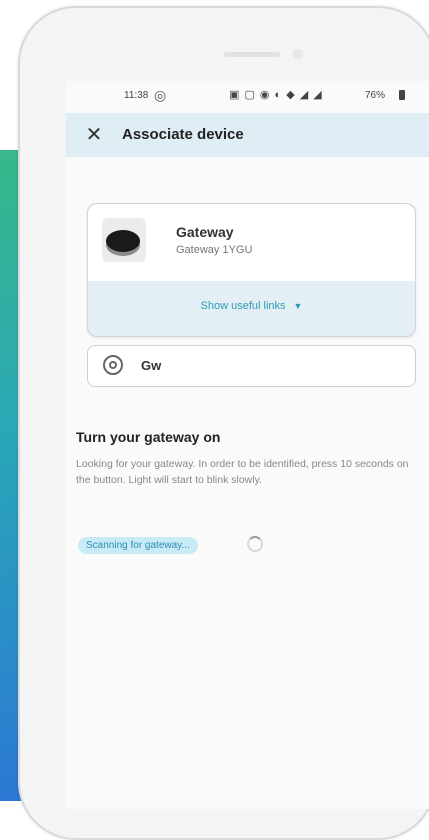 The height and width of the screenshot is (840, 429). I want to click on show-useful-links-button: Show useful links ▼, so click(251, 306).